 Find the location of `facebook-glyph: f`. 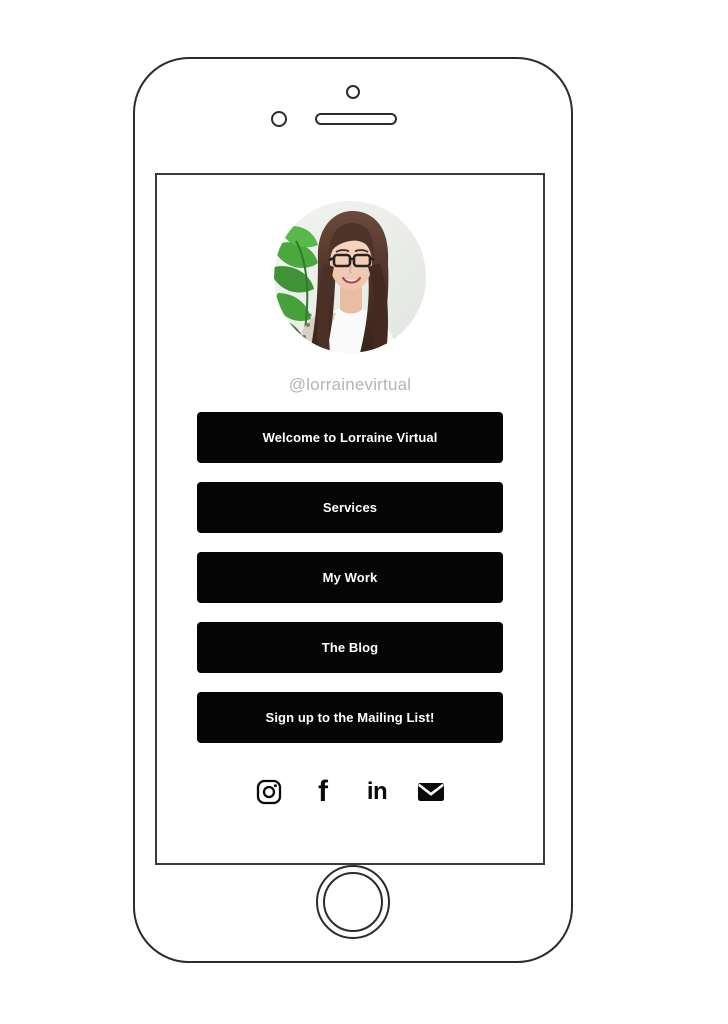

facebook-glyph: f is located at coordinates (323, 791).